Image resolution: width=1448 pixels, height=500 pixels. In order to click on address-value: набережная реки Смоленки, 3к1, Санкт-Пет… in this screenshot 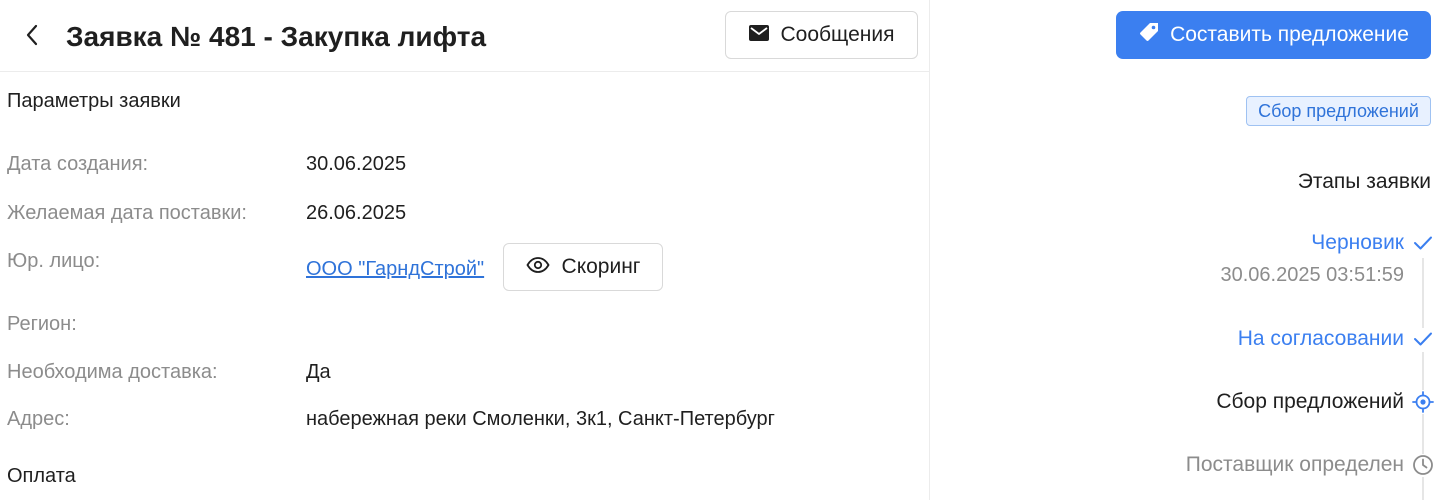, I will do `click(540, 419)`.